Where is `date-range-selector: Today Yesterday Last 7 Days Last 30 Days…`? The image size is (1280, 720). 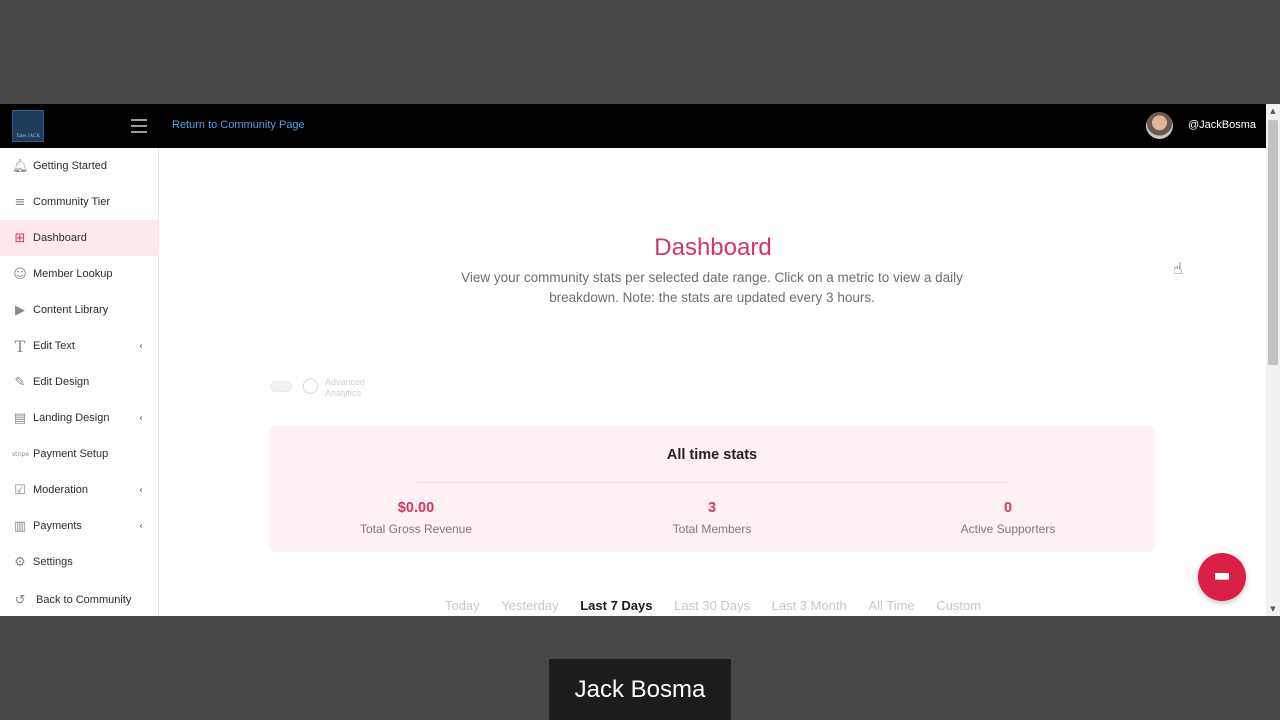
date-range-selector: Today Yesterday Last 7 Days Last 30 Days… is located at coordinates (713, 605).